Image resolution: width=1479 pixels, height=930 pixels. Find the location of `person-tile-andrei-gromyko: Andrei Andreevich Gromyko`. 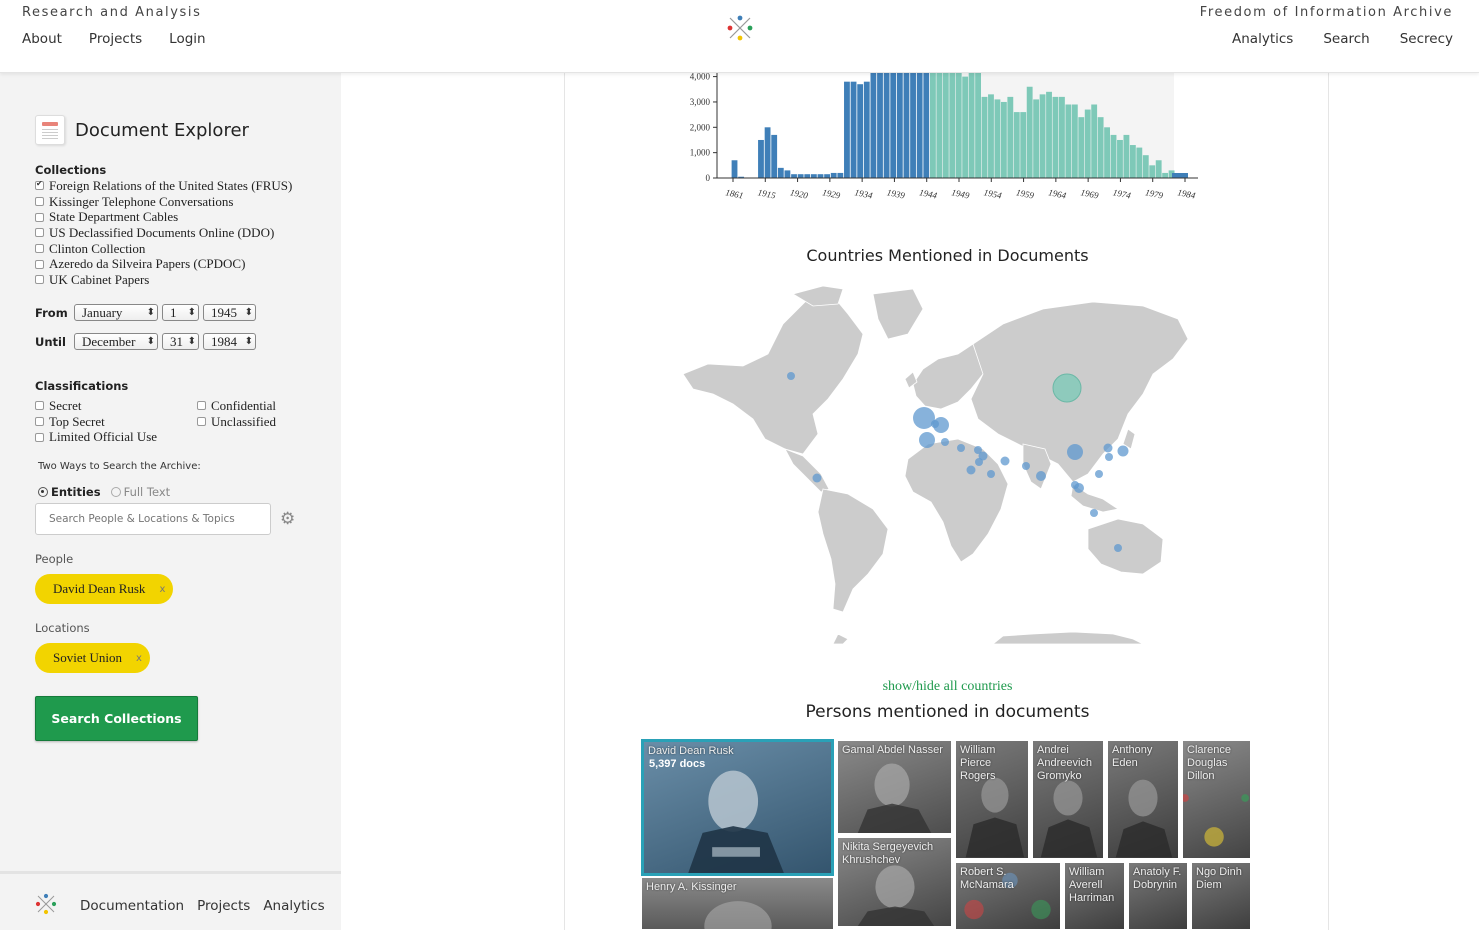

person-tile-andrei-gromyko: Andrei Andreevich Gromyko is located at coordinates (1068, 799).